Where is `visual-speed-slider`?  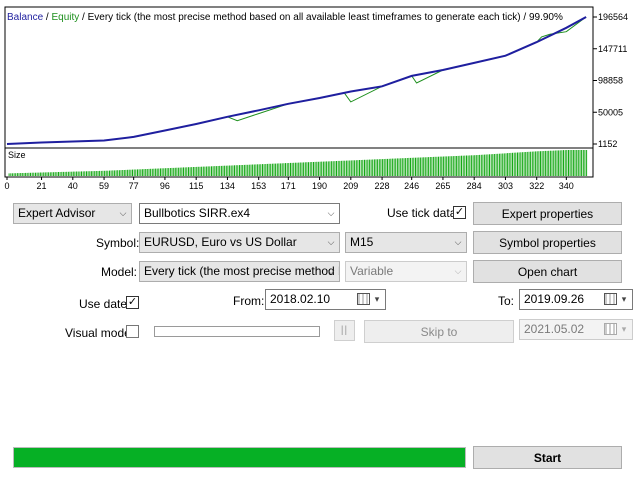
visual-speed-slider is located at coordinates (237, 331).